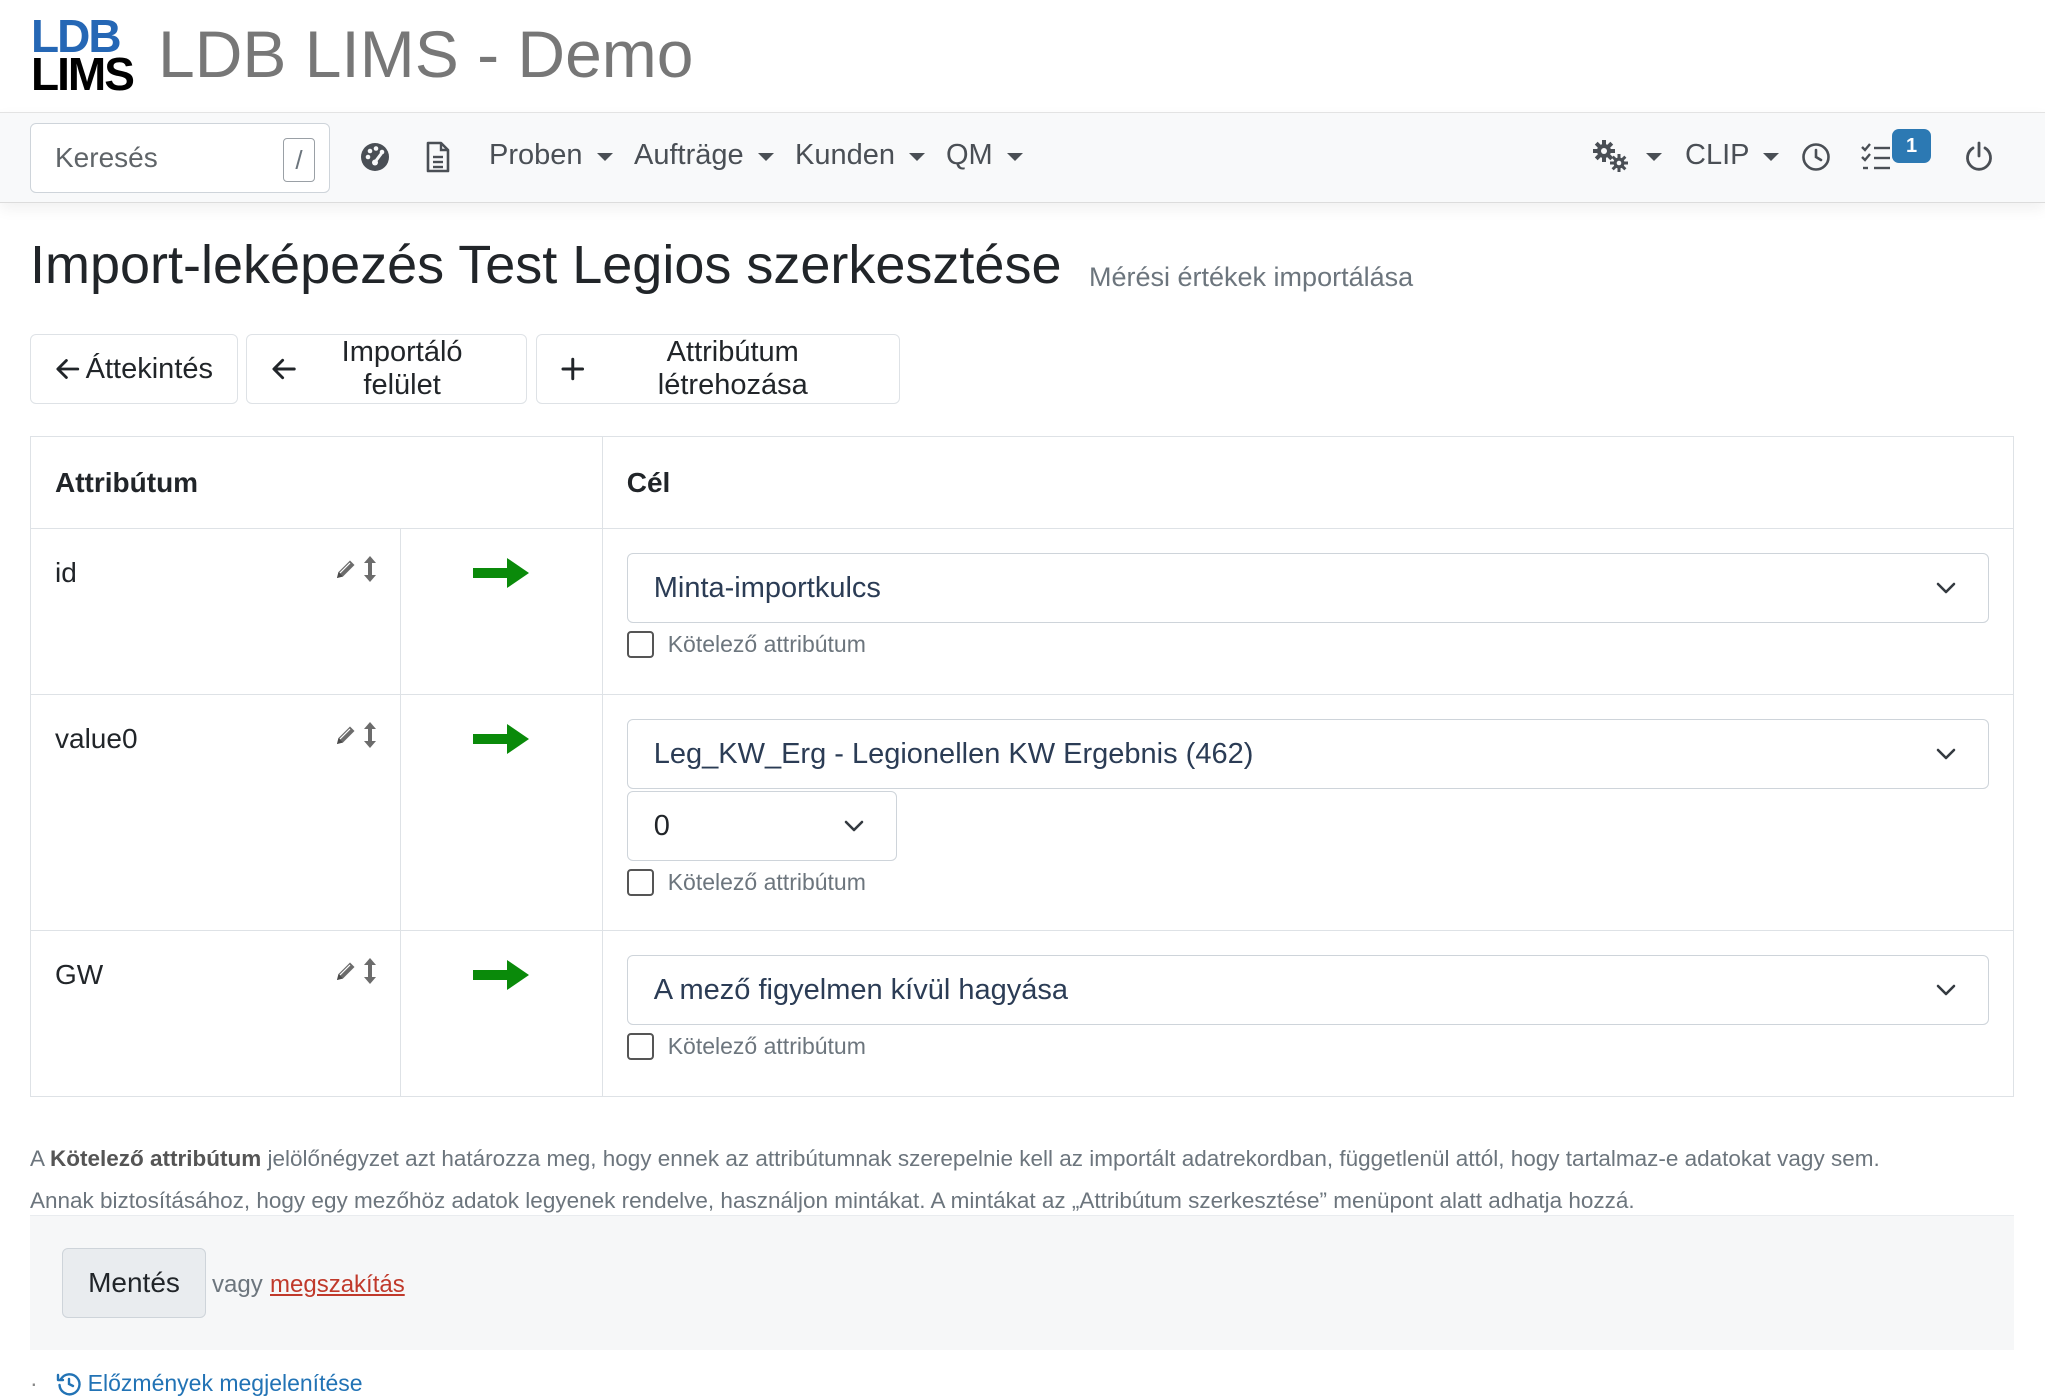 Image resolution: width=2045 pixels, height=1398 pixels. What do you see at coordinates (761, 826) in the screenshot?
I see `index-select: 0` at bounding box center [761, 826].